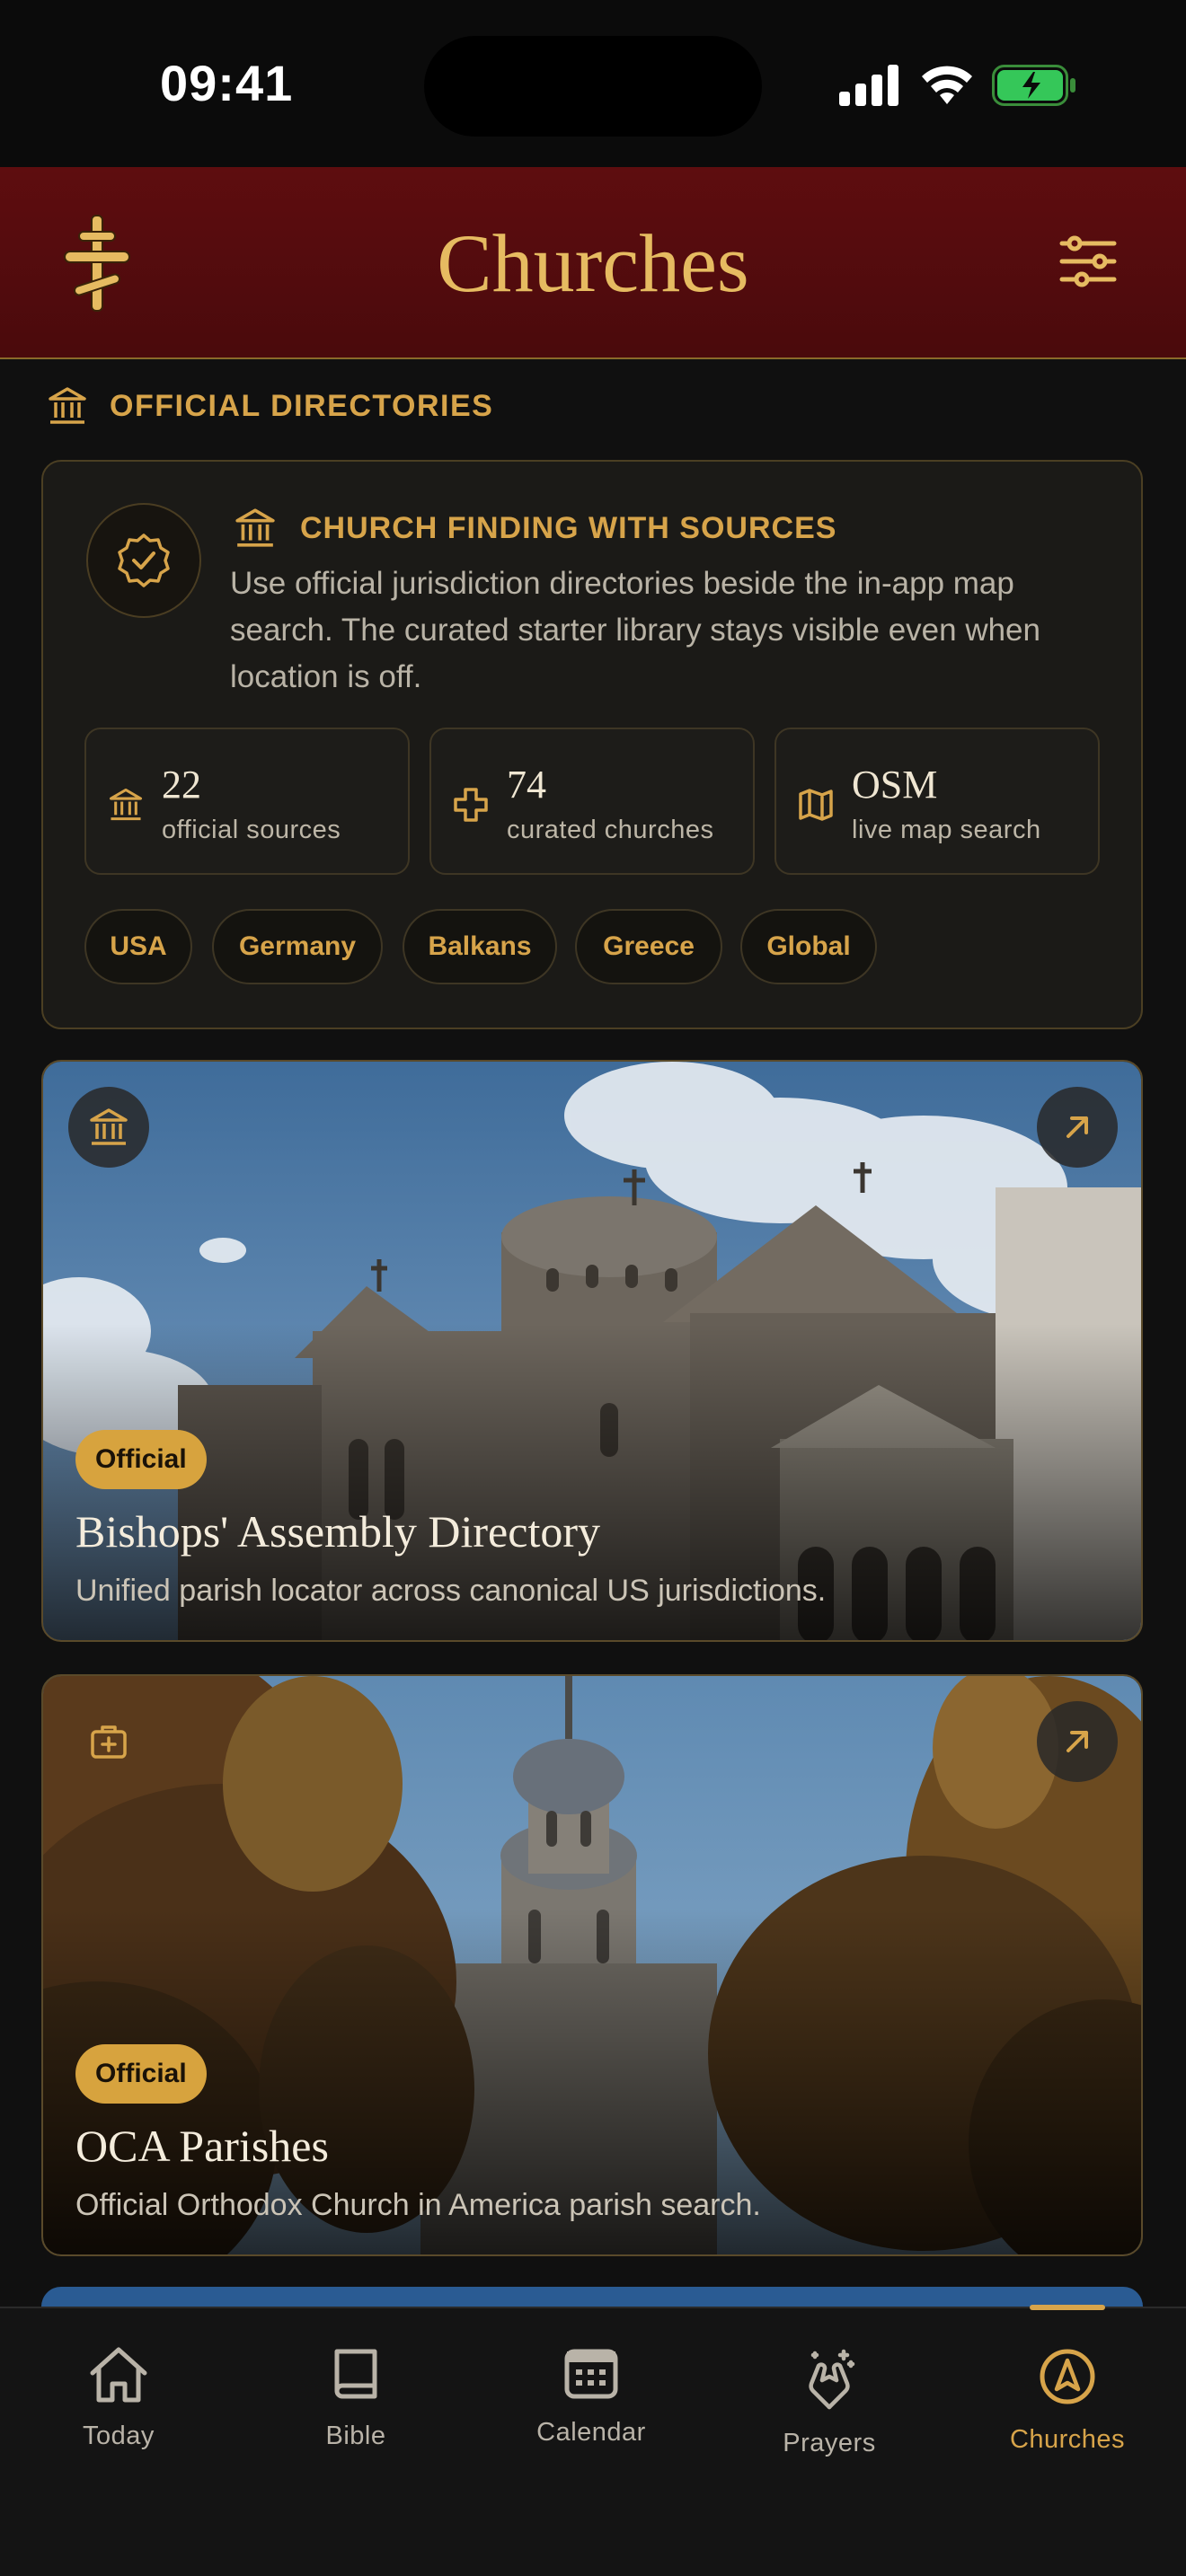  I want to click on calendar-icon, so click(591, 2374).